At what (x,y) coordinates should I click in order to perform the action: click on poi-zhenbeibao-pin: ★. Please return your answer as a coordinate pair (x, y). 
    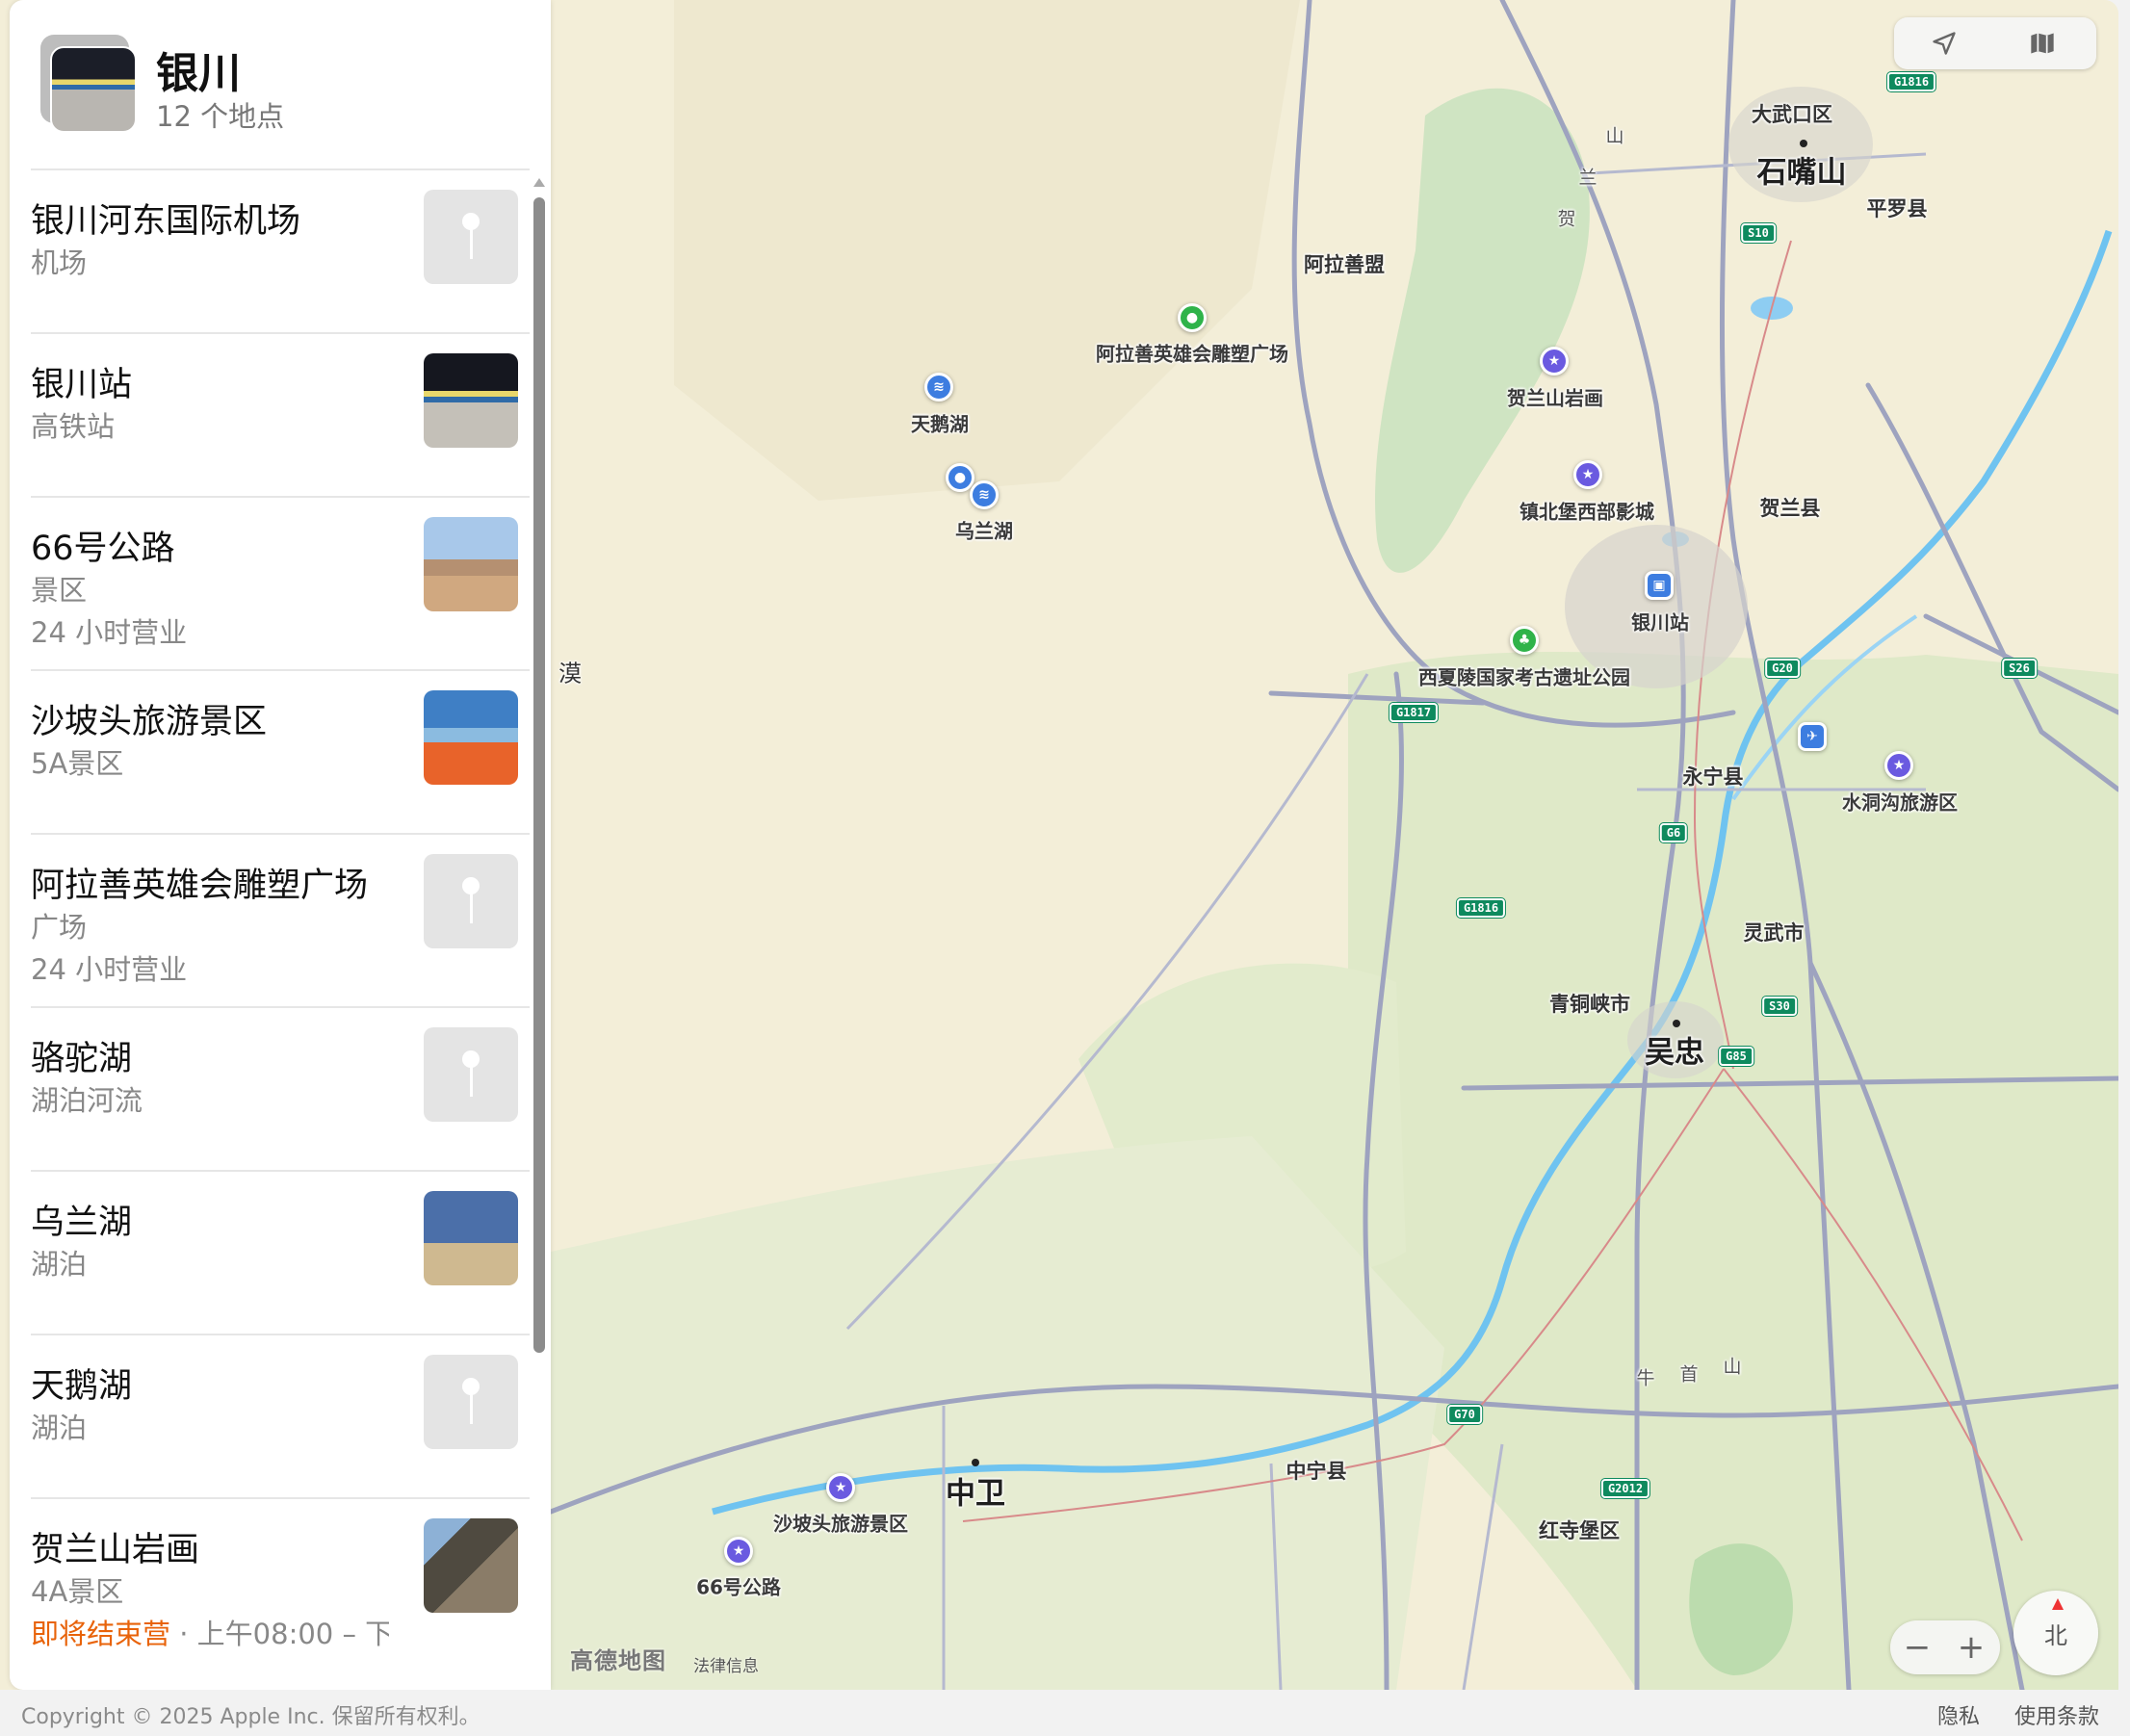
    Looking at the image, I should click on (1588, 475).